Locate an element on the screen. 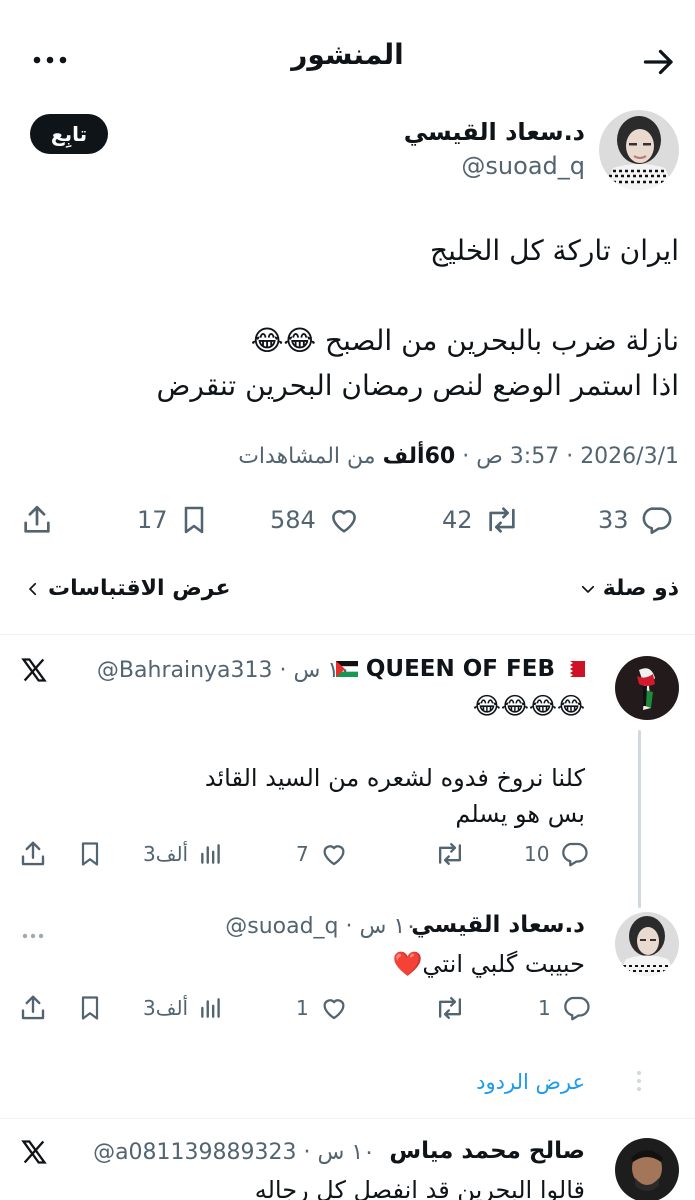 Image resolution: width=695 pixels, height=1200 pixels. bookmark-count: 17 is located at coordinates (152, 520).